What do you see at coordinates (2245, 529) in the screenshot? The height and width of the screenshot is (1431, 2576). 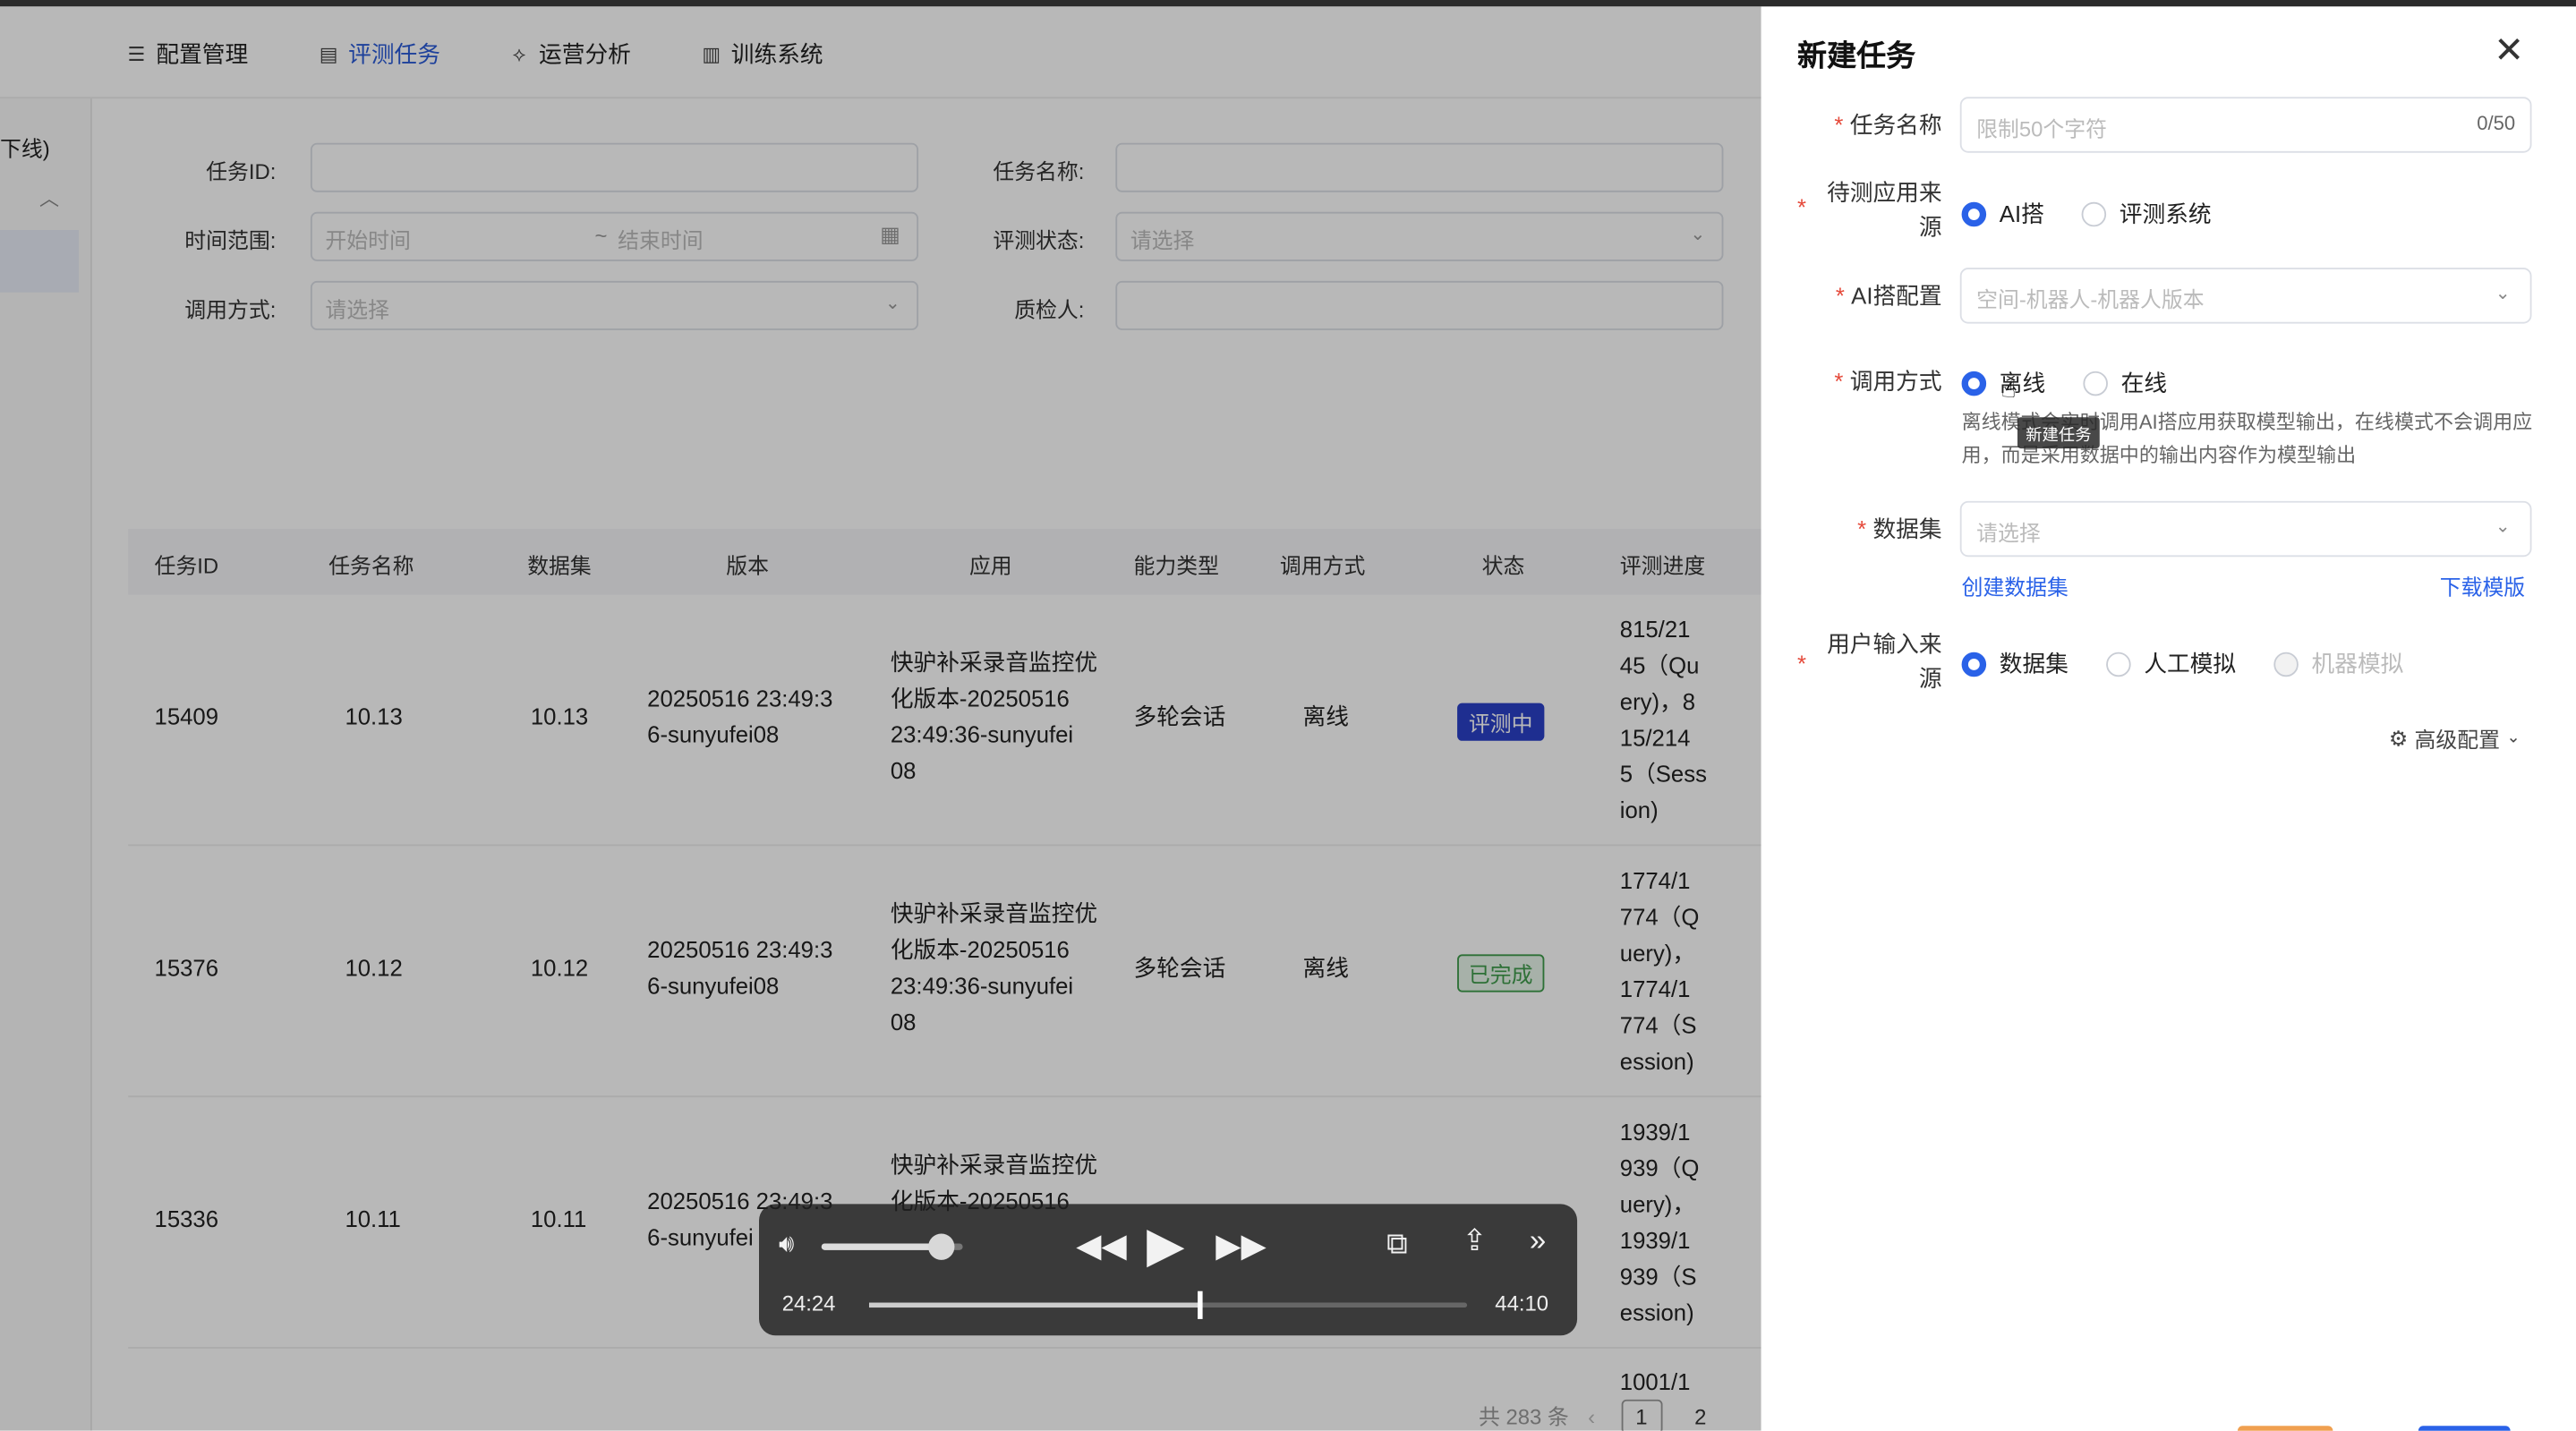 I see `dataset-select: 请选择 ⌄` at bounding box center [2245, 529].